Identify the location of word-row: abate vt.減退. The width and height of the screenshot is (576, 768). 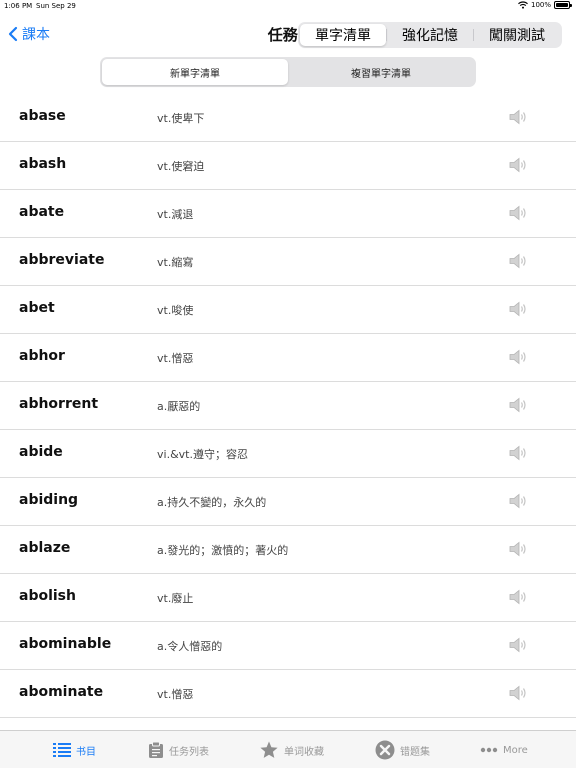
(288, 214).